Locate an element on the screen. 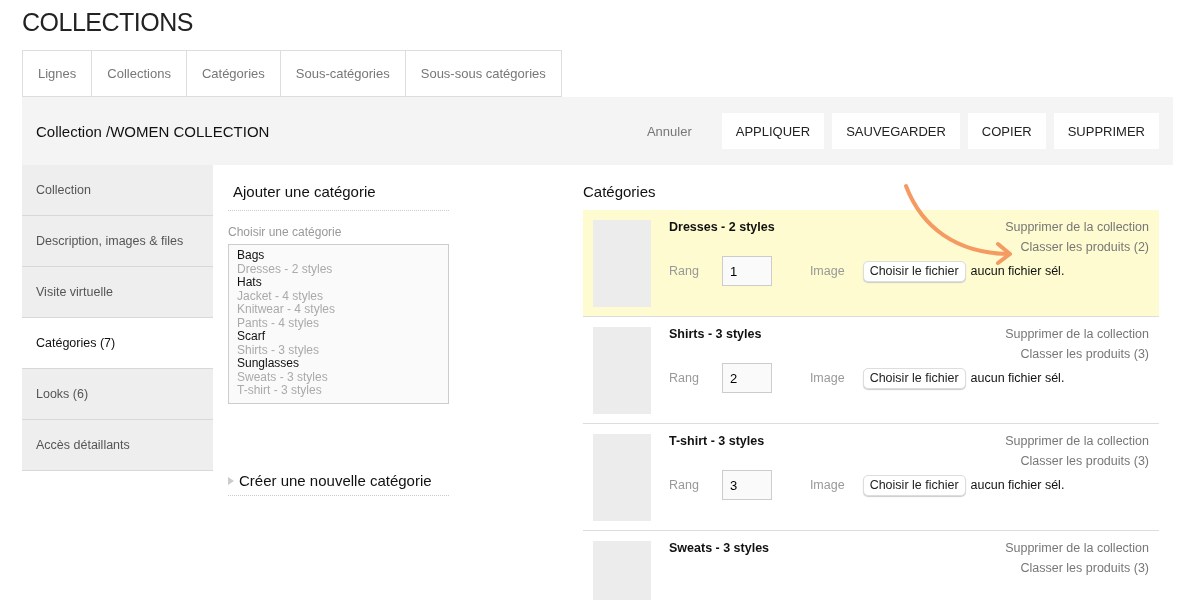  sidebar-item: Looks (6) is located at coordinates (117, 394).